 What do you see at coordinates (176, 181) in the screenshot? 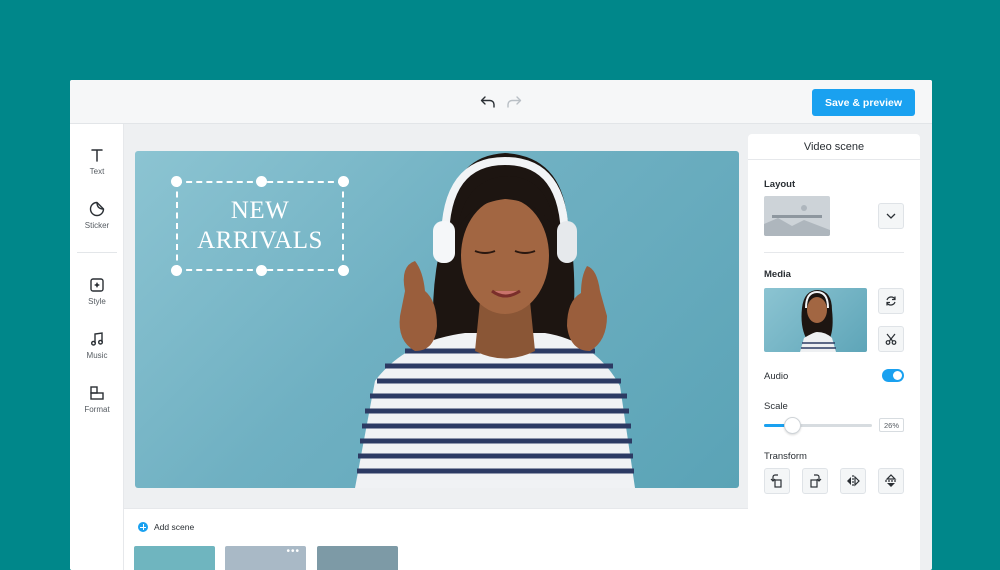
I see `resize-handle-top-left` at bounding box center [176, 181].